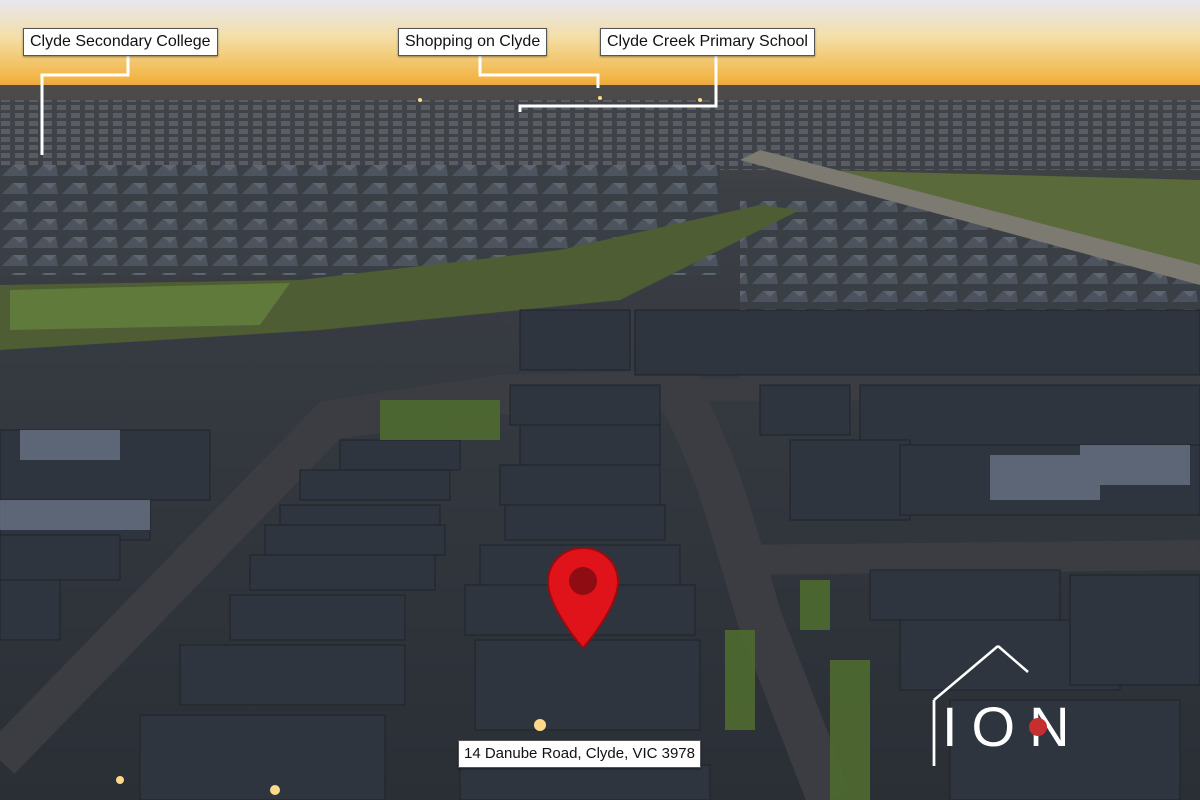  What do you see at coordinates (579, 754) in the screenshot?
I see `label-property-address: 14 Danube Road, Clyde, VIC 3978` at bounding box center [579, 754].